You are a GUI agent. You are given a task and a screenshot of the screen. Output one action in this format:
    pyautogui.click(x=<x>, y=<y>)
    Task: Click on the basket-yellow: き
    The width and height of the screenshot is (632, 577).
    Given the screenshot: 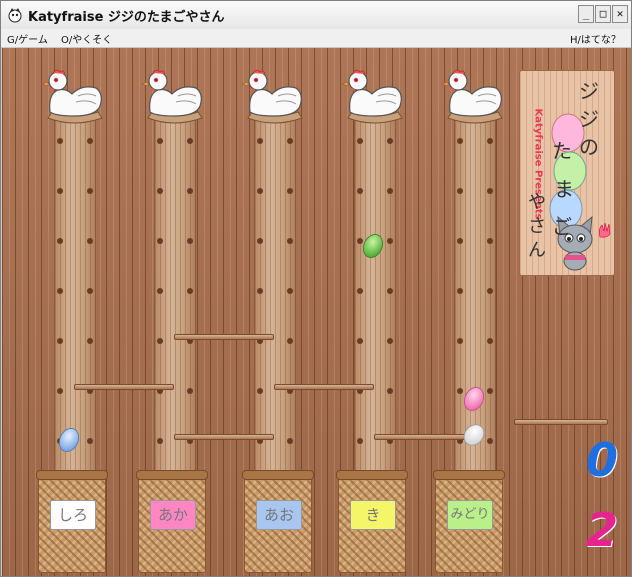 What is the action you would take?
    pyautogui.click(x=372, y=521)
    